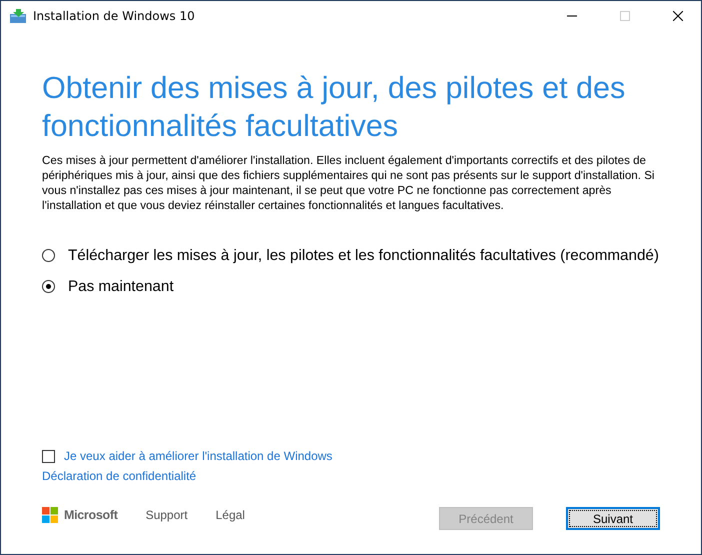 This screenshot has width=702, height=555. Describe the element at coordinates (91, 515) in the screenshot. I see `brand-name: Microsoft` at that location.